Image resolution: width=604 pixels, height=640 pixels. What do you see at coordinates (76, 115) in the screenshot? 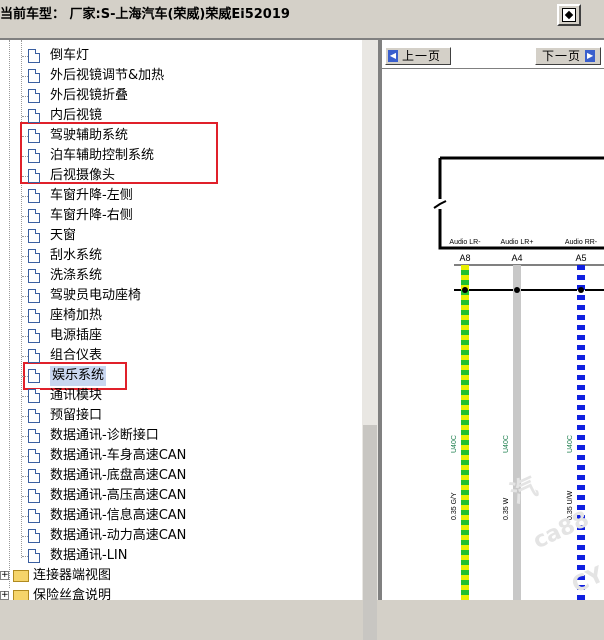
I see `tree-item-label: 内后视镜` at bounding box center [76, 115].